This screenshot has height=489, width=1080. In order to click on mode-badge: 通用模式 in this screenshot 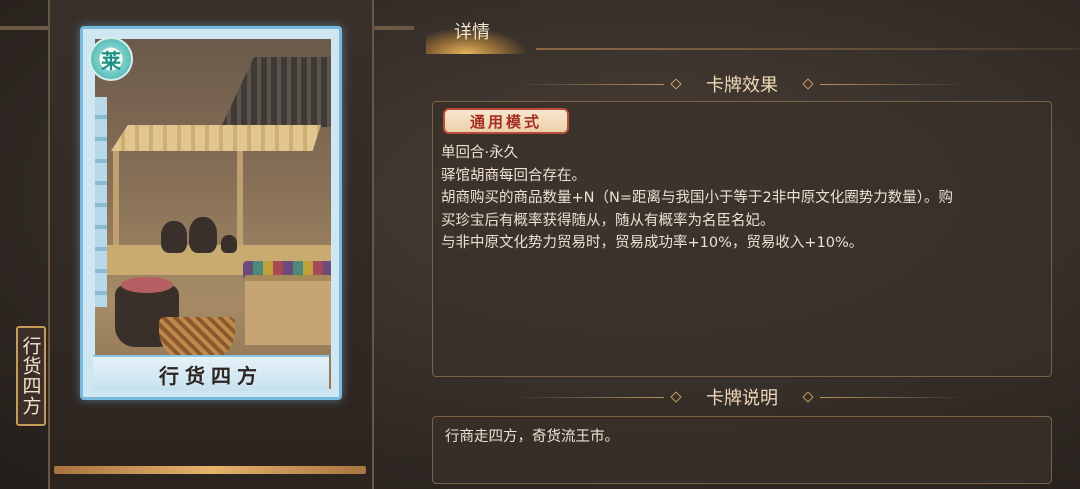, I will do `click(506, 121)`.